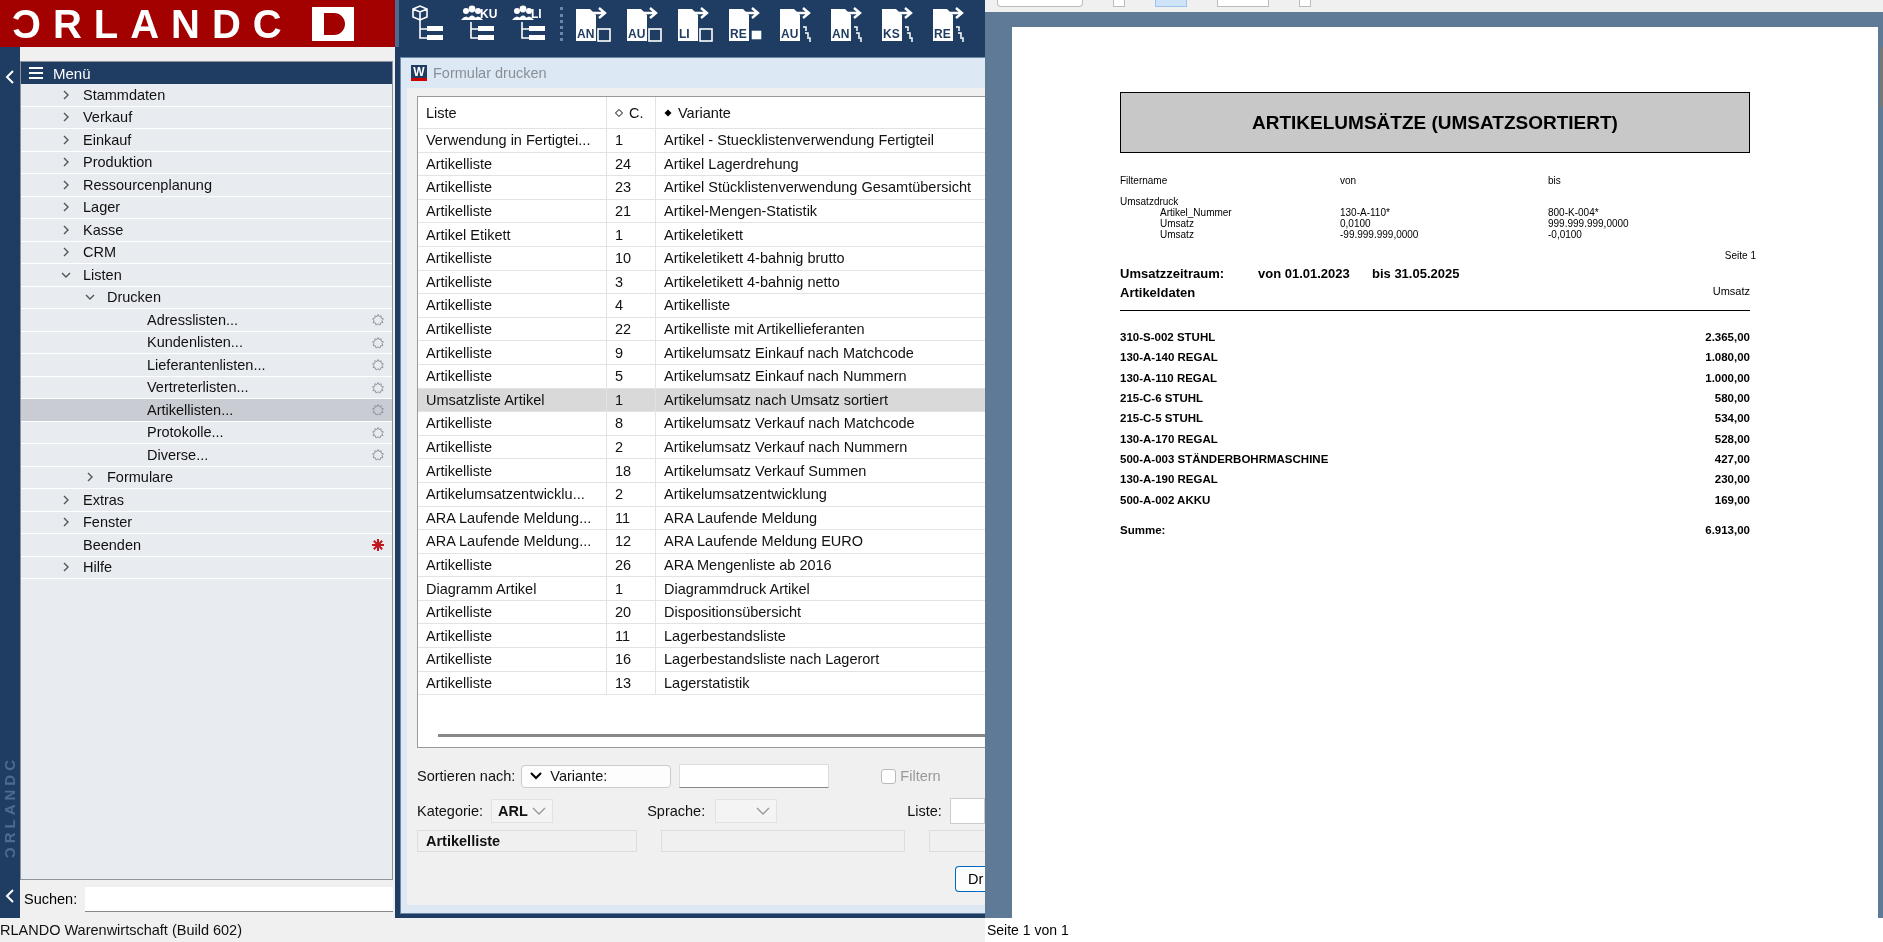 The image size is (1883, 942). I want to click on menu-item: Einkauf, so click(206, 140).